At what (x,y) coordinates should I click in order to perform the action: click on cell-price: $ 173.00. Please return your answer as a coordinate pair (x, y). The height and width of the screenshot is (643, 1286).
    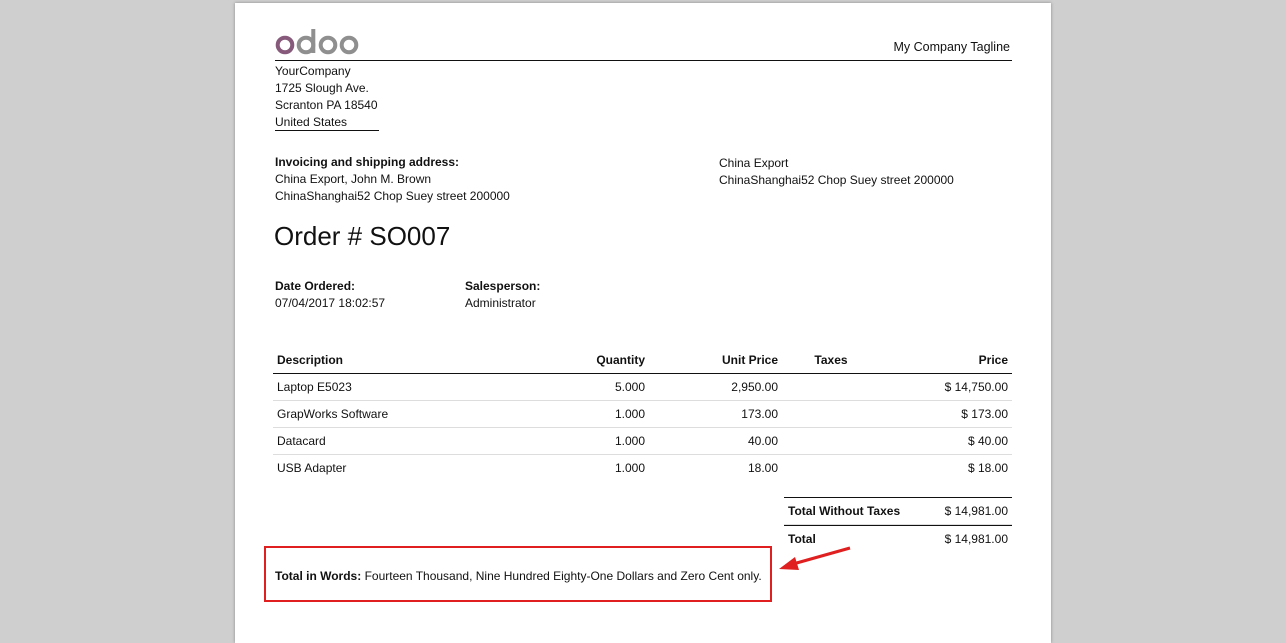
    Looking at the image, I should click on (946, 414).